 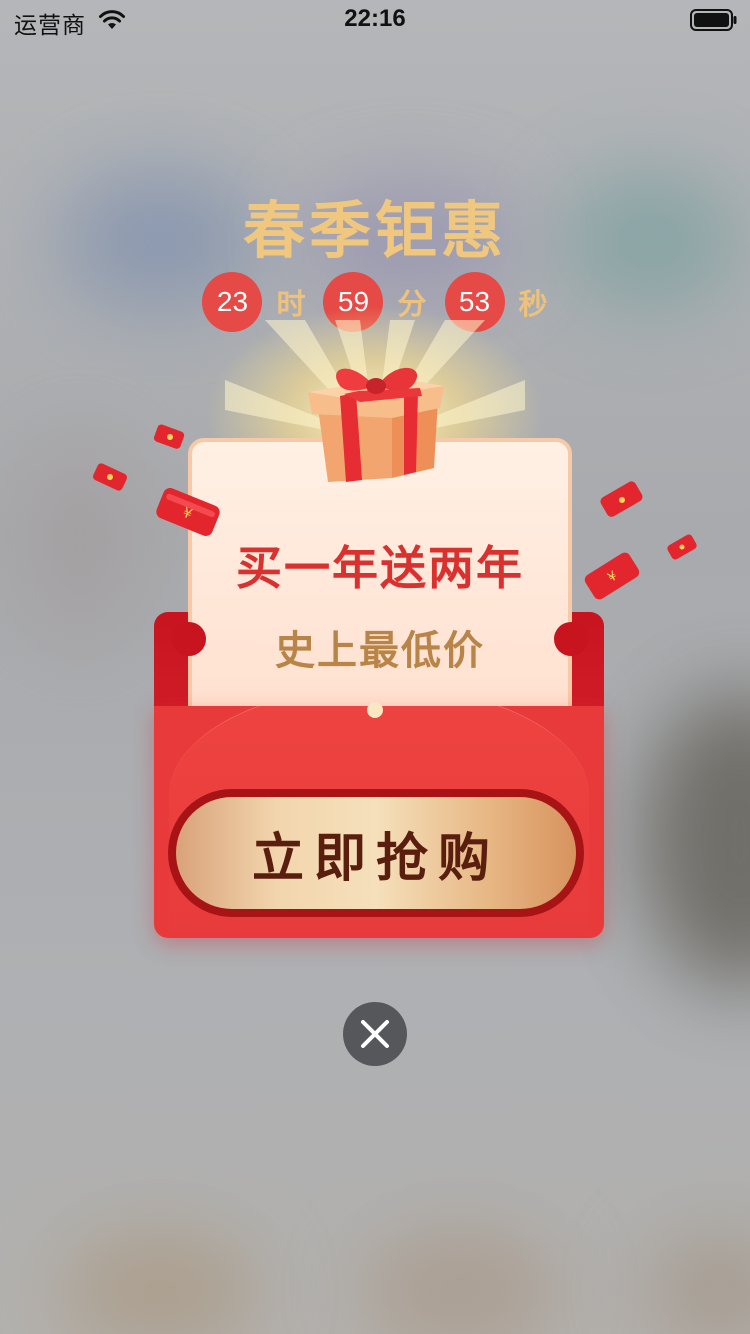 I want to click on offer-headline: 买一年送两年, so click(x=380, y=568).